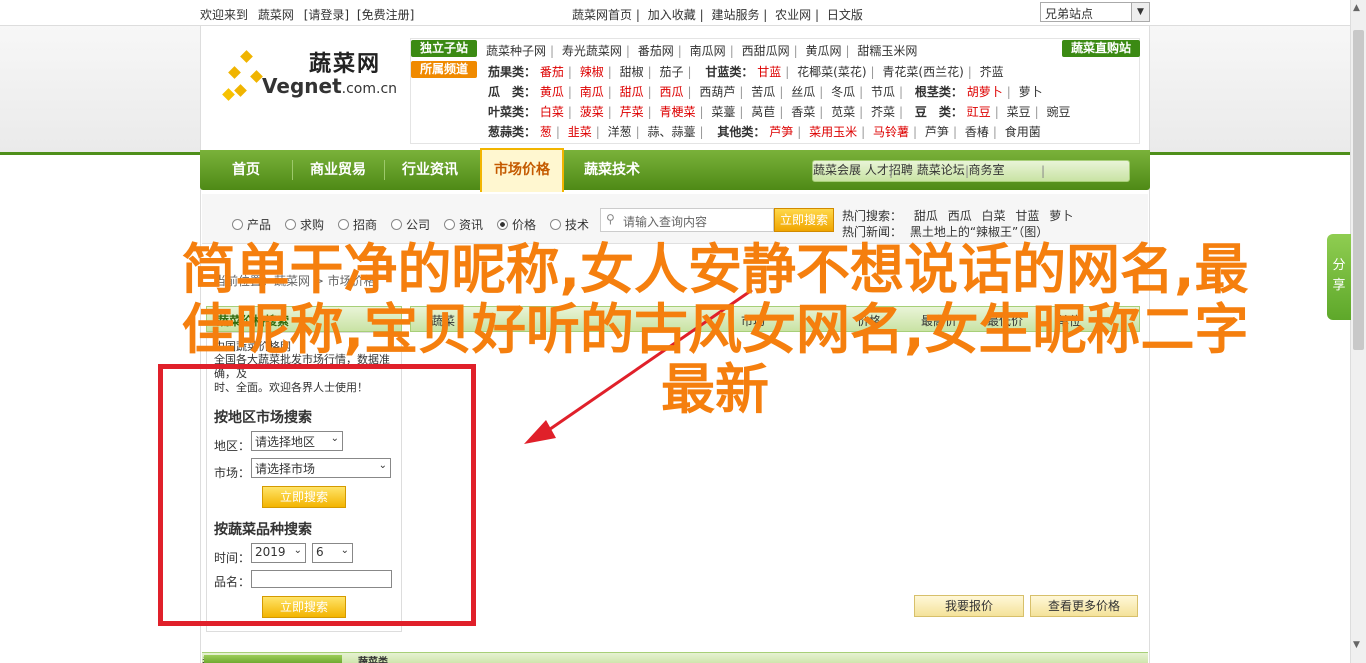 The height and width of the screenshot is (663, 1366). I want to click on nav-tech: 蔬菜技术, so click(612, 170).